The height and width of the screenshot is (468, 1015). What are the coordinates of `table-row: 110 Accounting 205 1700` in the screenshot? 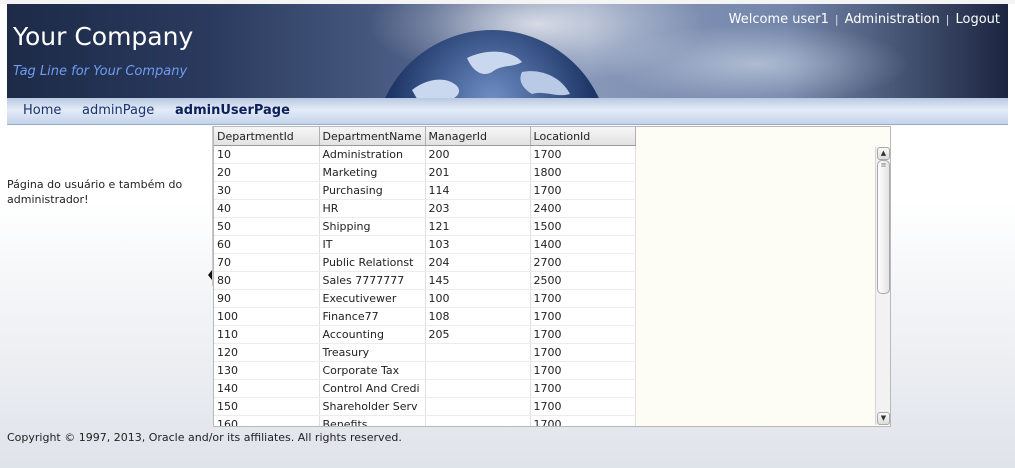 It's located at (425, 334).